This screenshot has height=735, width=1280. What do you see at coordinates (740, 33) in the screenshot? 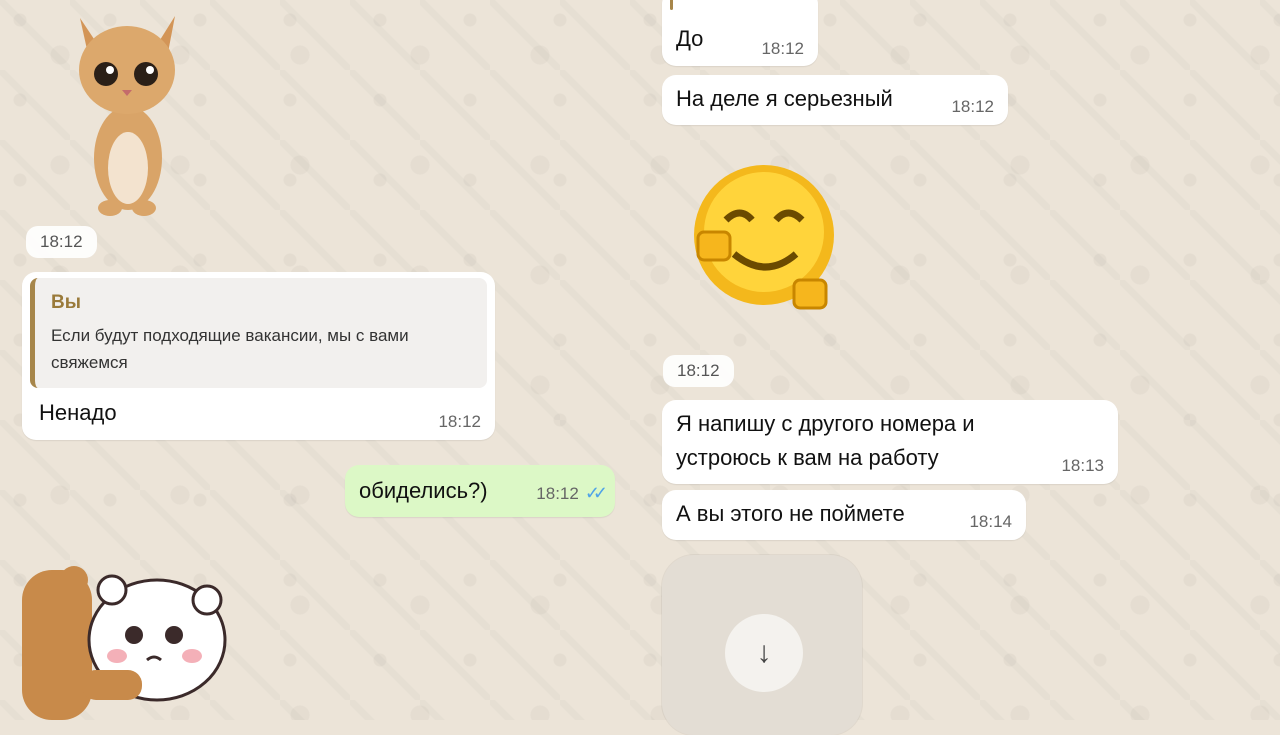
I see `message-do-bubble: До 18:12` at bounding box center [740, 33].